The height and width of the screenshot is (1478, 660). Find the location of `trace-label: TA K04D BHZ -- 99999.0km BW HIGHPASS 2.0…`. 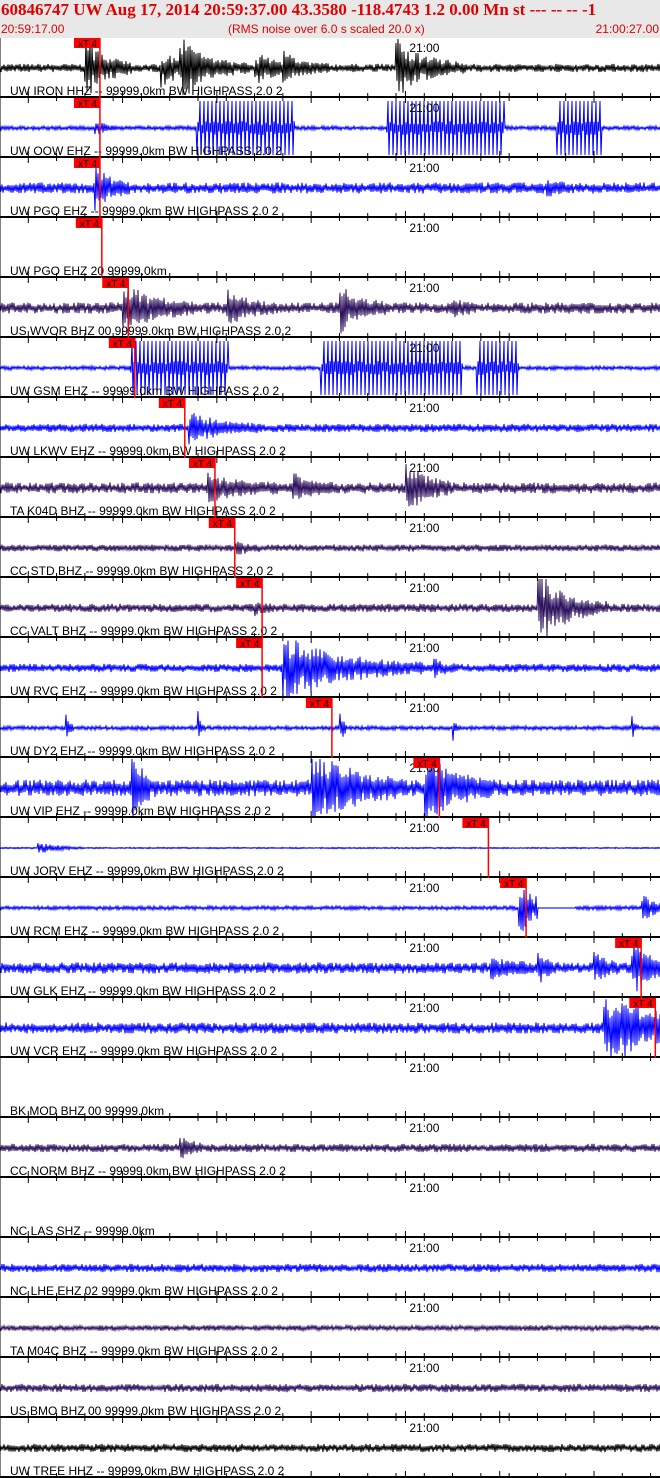

trace-label: TA K04D BHZ -- 99999.0km BW HIGHPASS 2.0… is located at coordinates (143, 511).